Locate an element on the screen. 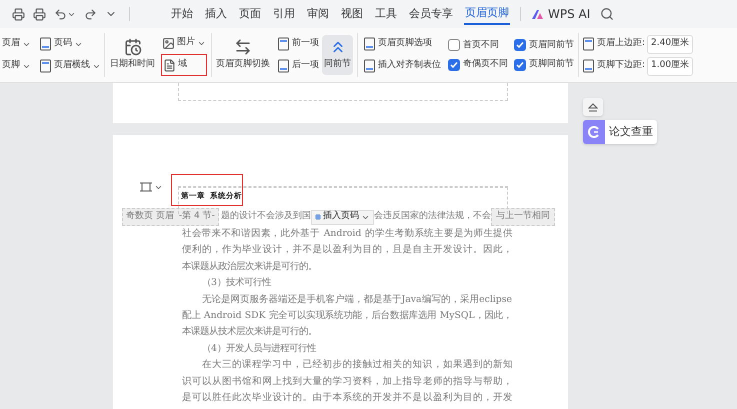 The image size is (737, 409). collapse-button is located at coordinates (593, 107).